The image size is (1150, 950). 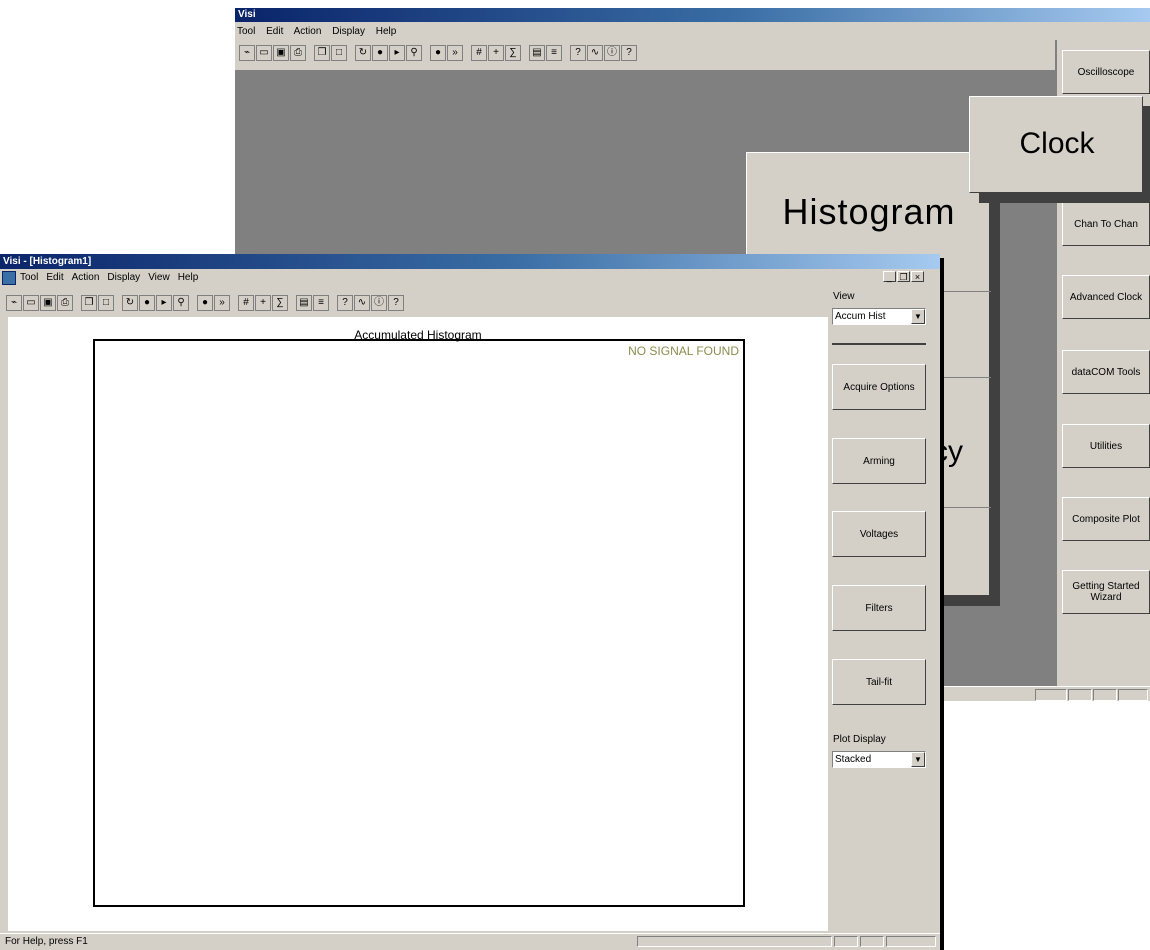 I want to click on clock-big-label: Clock, so click(x=1057, y=143).